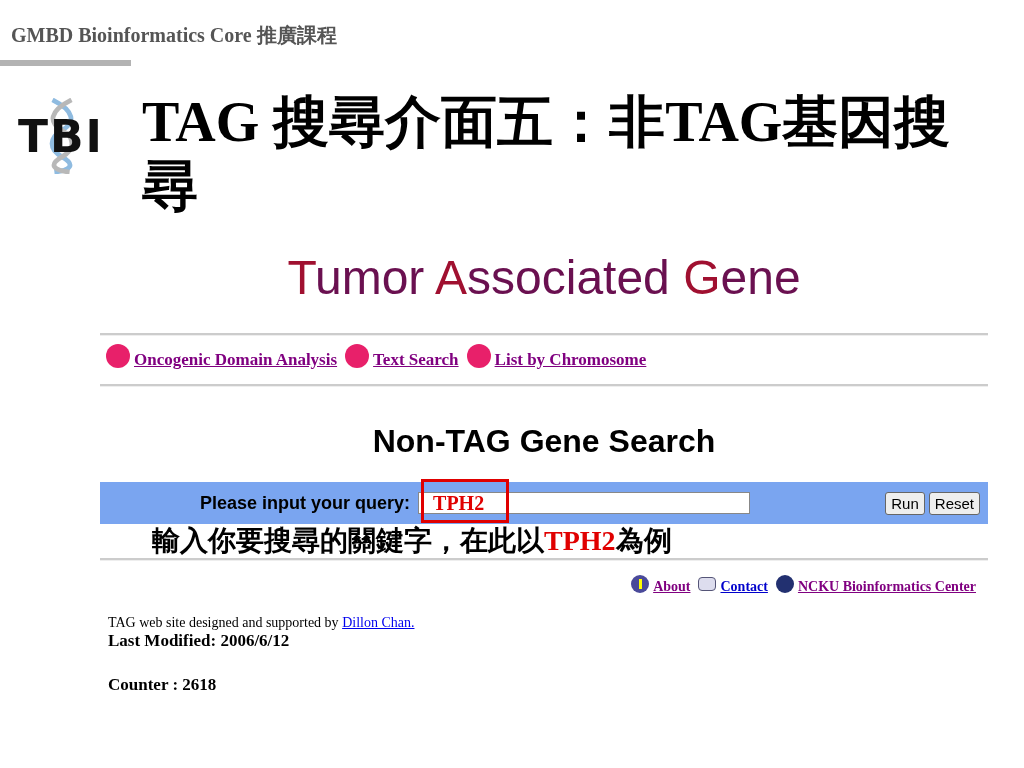 This screenshot has width=1024, height=768. What do you see at coordinates (544, 278) in the screenshot?
I see `site-title: Tumor Associated Gene` at bounding box center [544, 278].